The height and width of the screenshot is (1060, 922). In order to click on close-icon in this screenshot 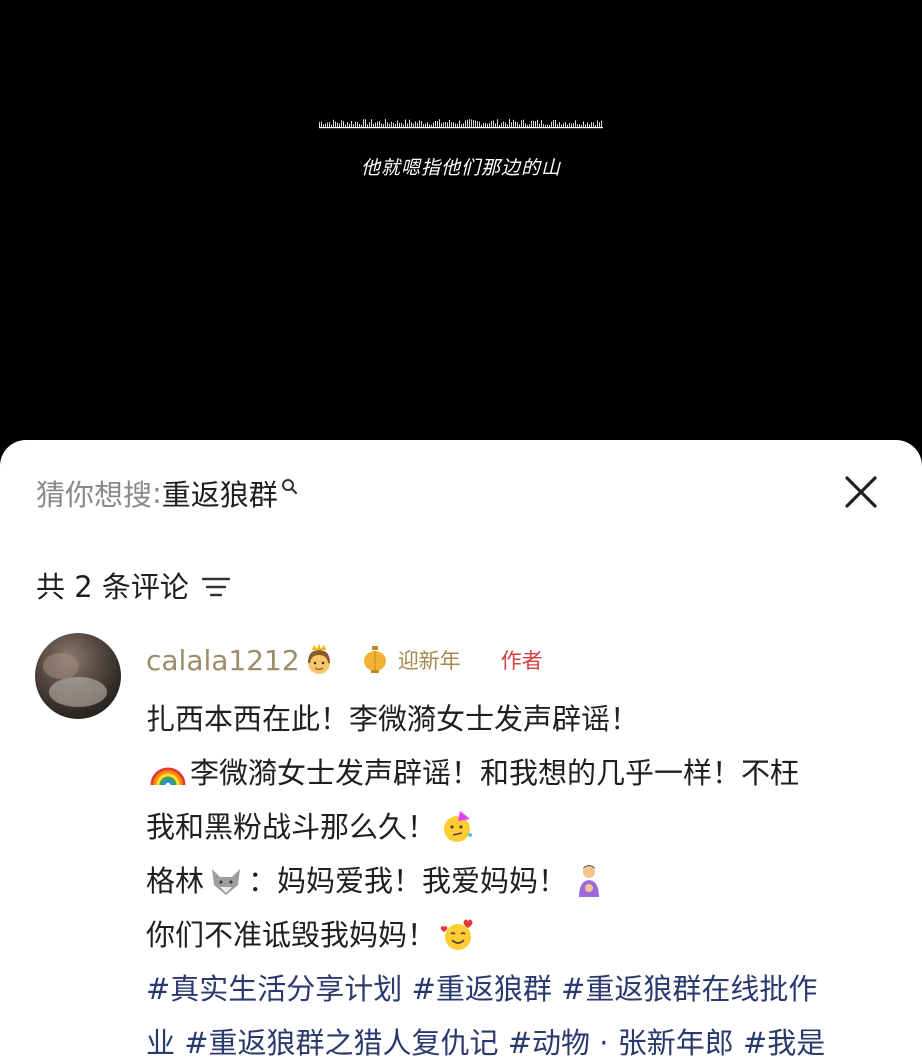, I will do `click(861, 492)`.